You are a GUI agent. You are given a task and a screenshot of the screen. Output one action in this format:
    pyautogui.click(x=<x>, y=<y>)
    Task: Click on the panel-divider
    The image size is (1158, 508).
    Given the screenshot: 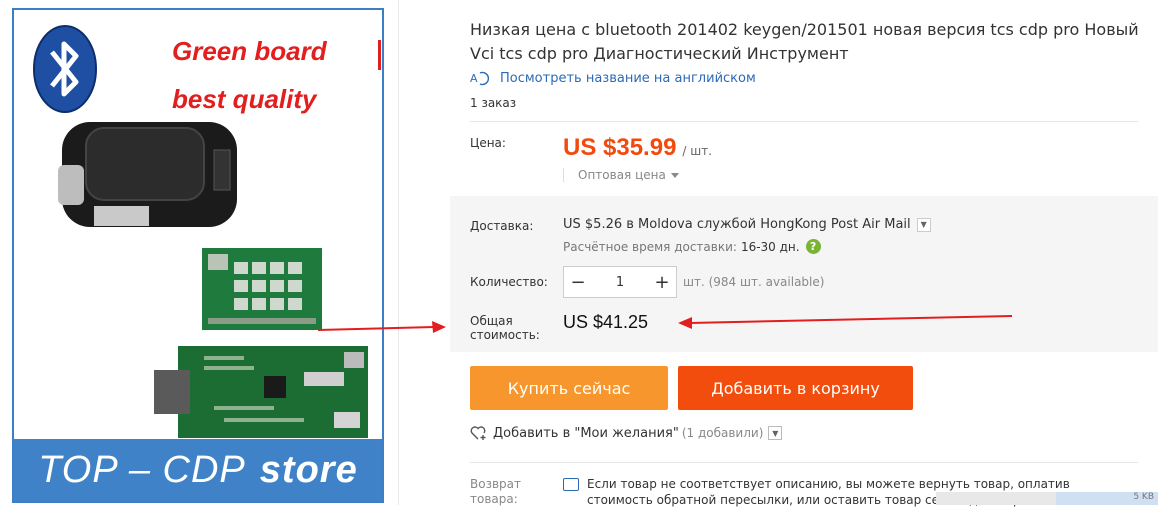 What is the action you would take?
    pyautogui.click(x=398, y=252)
    